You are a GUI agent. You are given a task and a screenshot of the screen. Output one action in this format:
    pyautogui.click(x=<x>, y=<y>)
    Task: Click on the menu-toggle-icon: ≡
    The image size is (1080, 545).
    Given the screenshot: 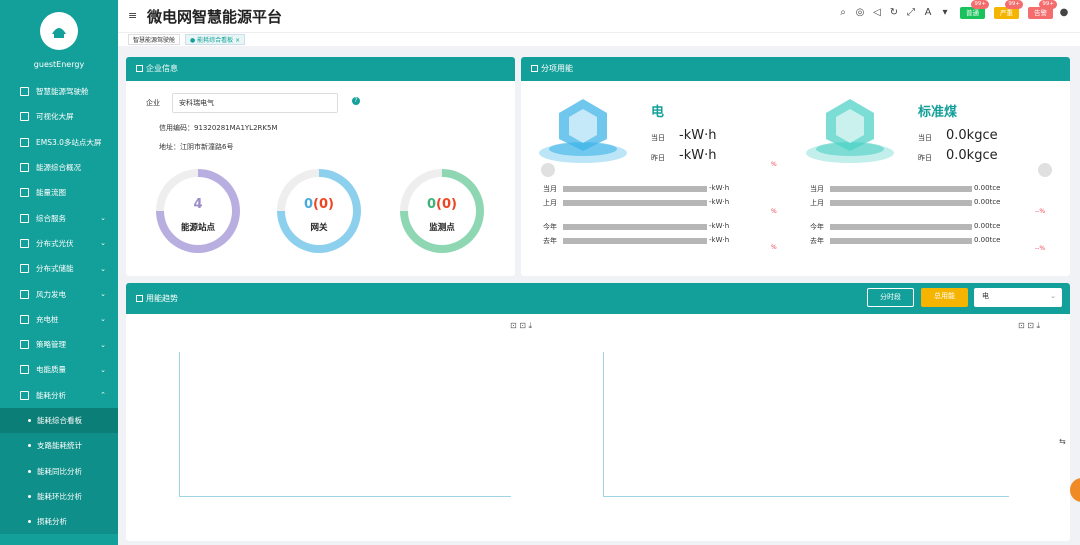 What is the action you would take?
    pyautogui.click(x=132, y=15)
    